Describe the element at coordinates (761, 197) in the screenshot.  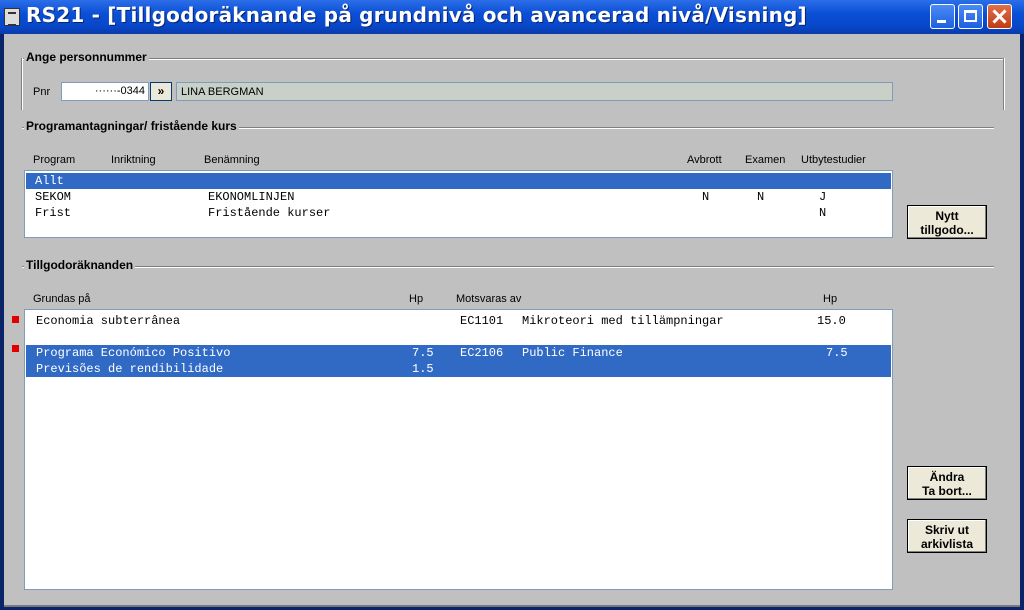
I see `examen-cell: N` at that location.